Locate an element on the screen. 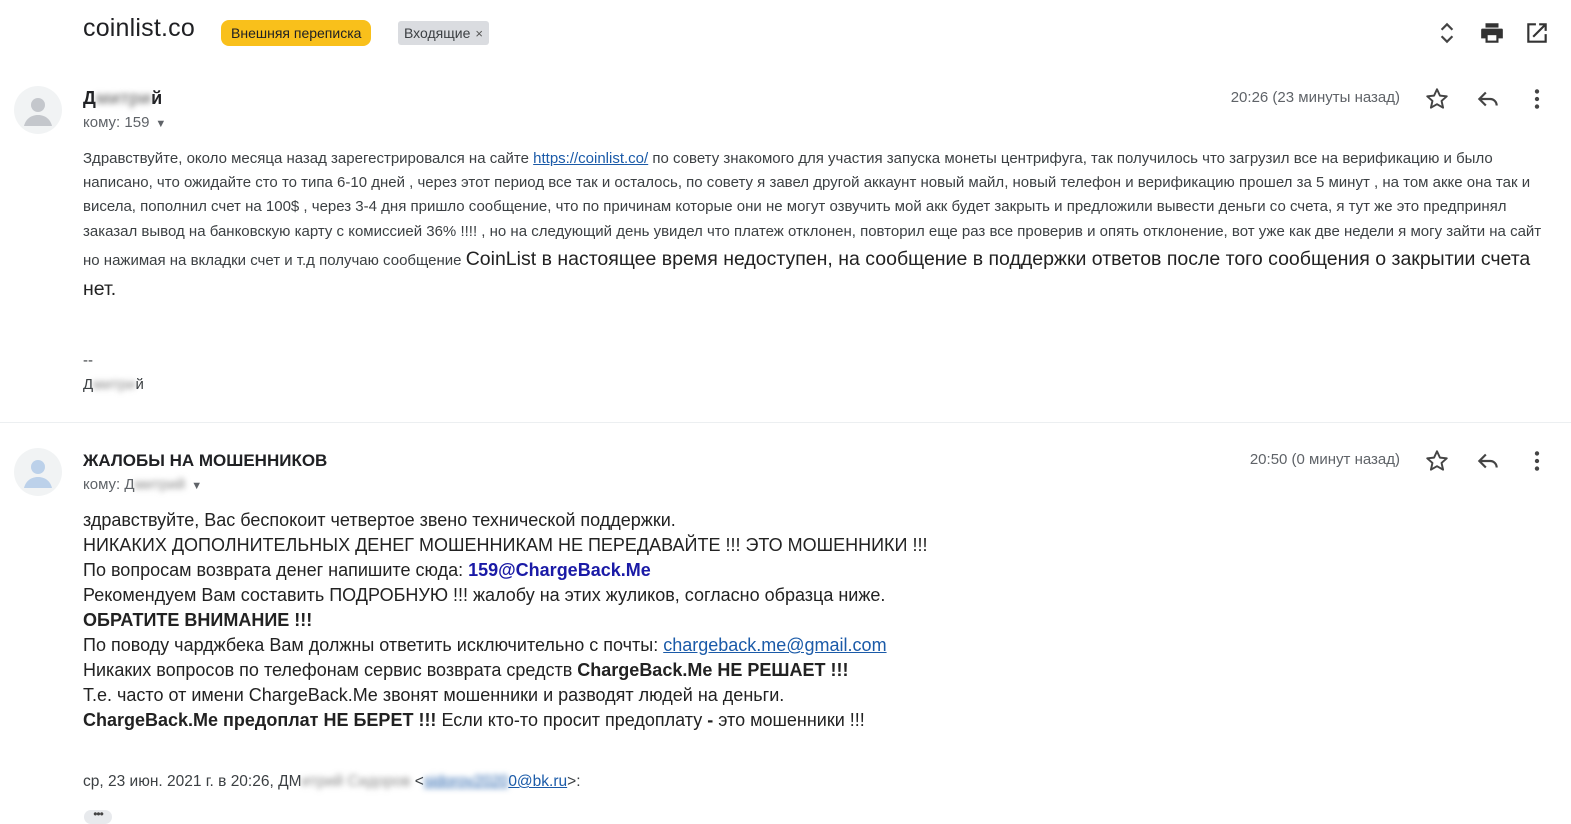 The height and width of the screenshot is (824, 1571). signature-name-end: й is located at coordinates (139, 384).